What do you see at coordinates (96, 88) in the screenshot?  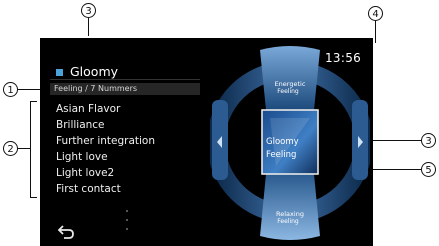 I see `mood-subtitle: Feeling / 7 Nummers` at bounding box center [96, 88].